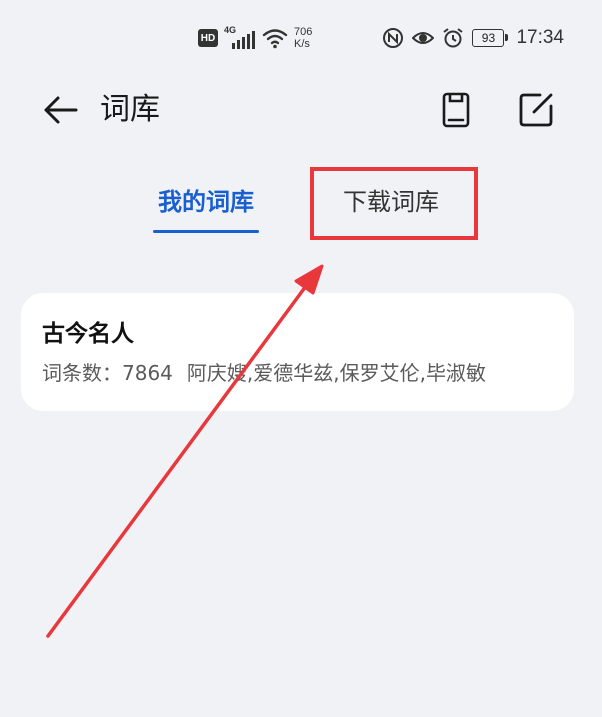  What do you see at coordinates (88, 334) in the screenshot?
I see `lexicon-name: 古今名人` at bounding box center [88, 334].